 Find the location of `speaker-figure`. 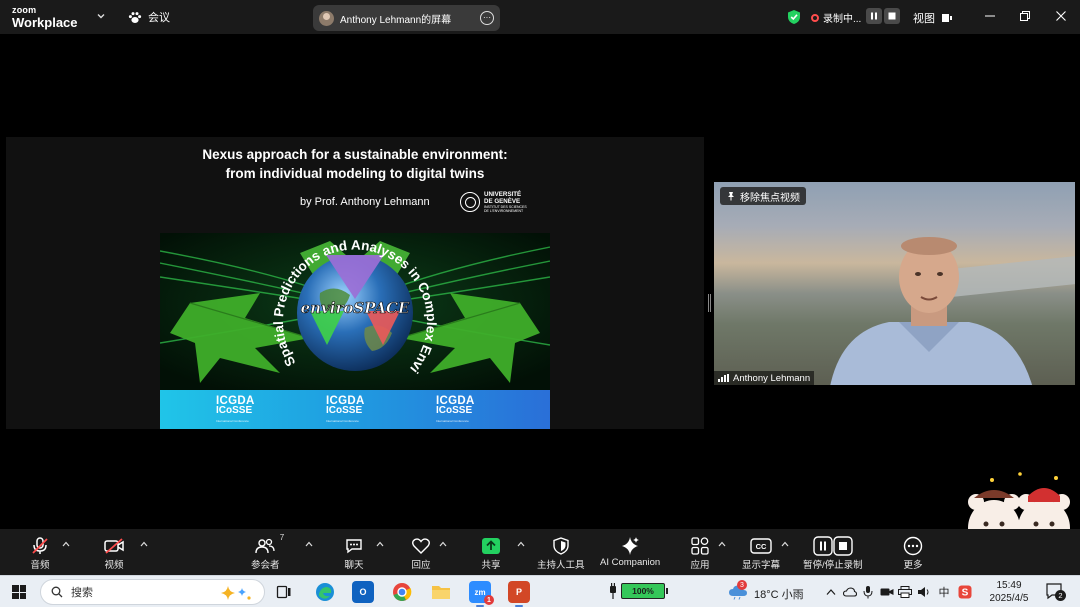

speaker-figure is located at coordinates (931, 311).